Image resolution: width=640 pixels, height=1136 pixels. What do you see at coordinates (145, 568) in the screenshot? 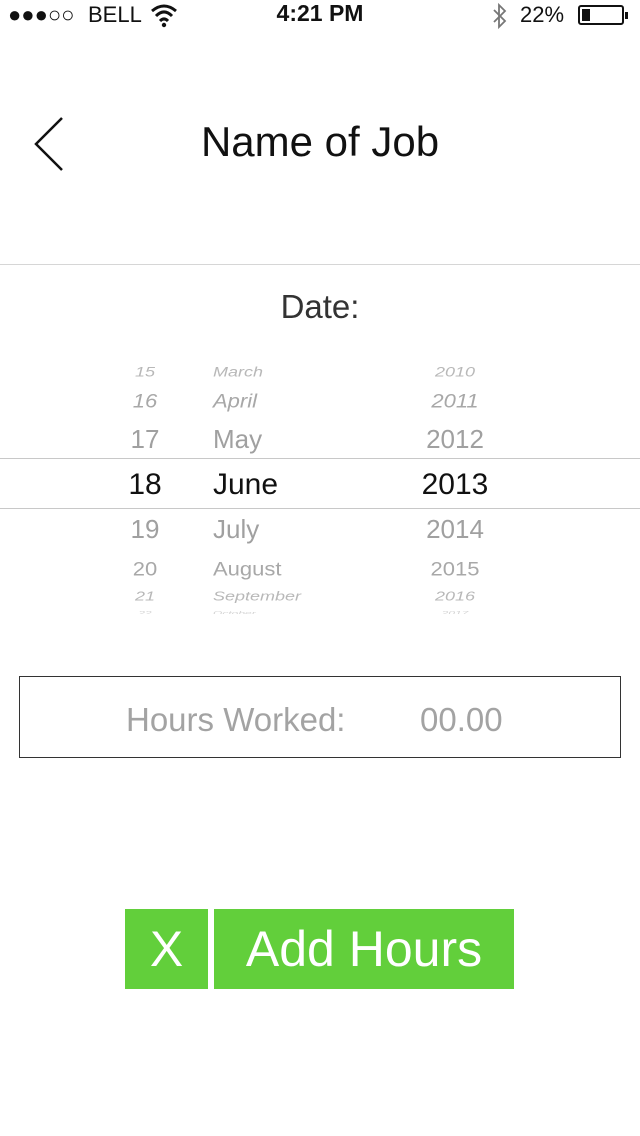
I see `picker-day: 20` at bounding box center [145, 568].